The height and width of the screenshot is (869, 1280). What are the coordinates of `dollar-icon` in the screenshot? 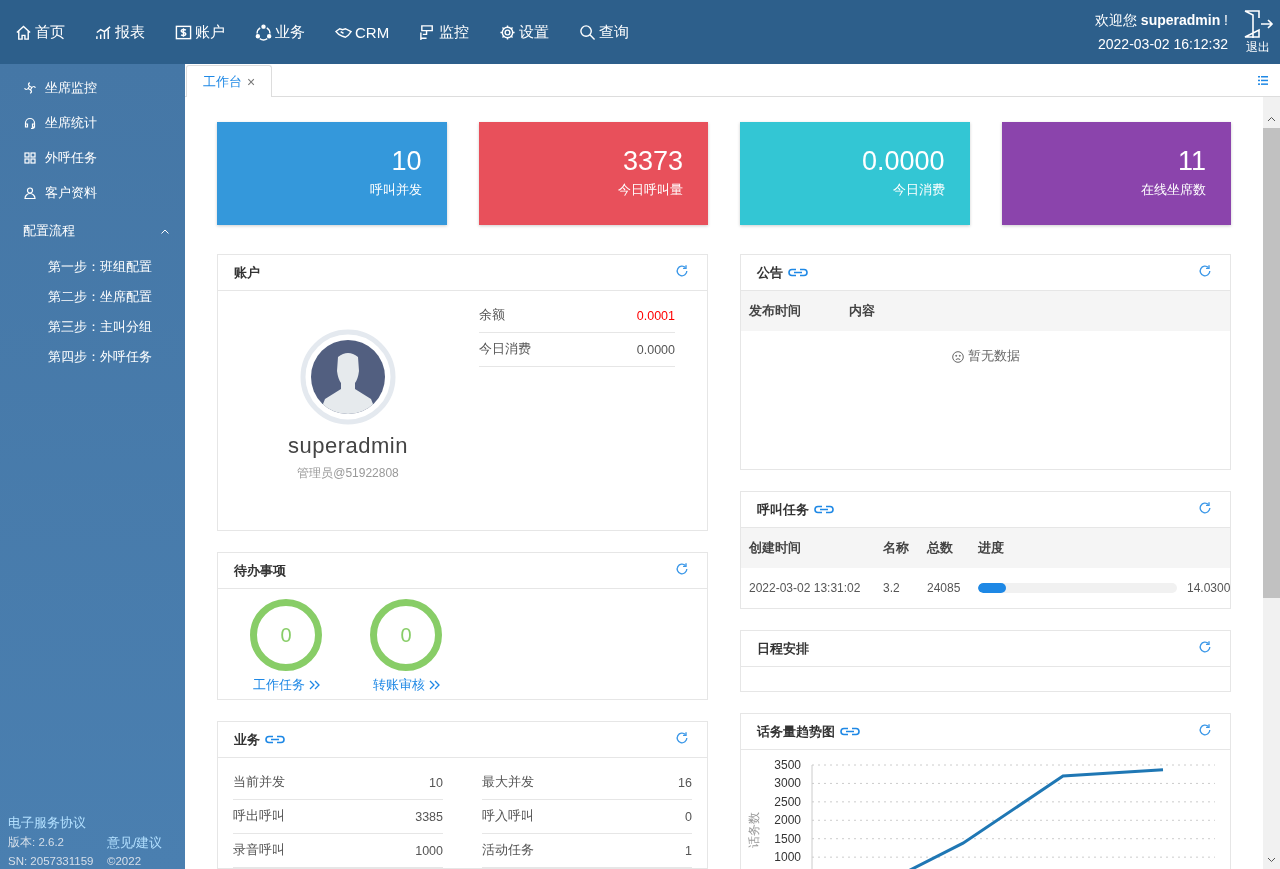 It's located at (183, 32).